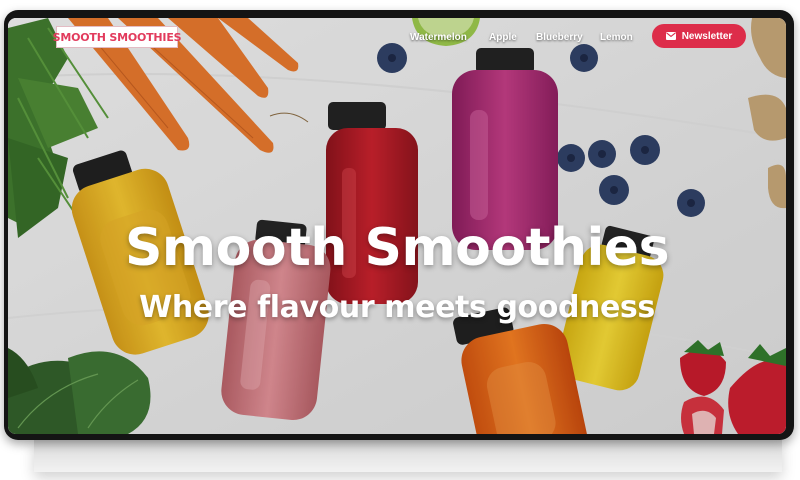 The height and width of the screenshot is (480, 800). Describe the element at coordinates (117, 37) in the screenshot. I see `site-logo: SMOOTH SMOOTHIES` at that location.